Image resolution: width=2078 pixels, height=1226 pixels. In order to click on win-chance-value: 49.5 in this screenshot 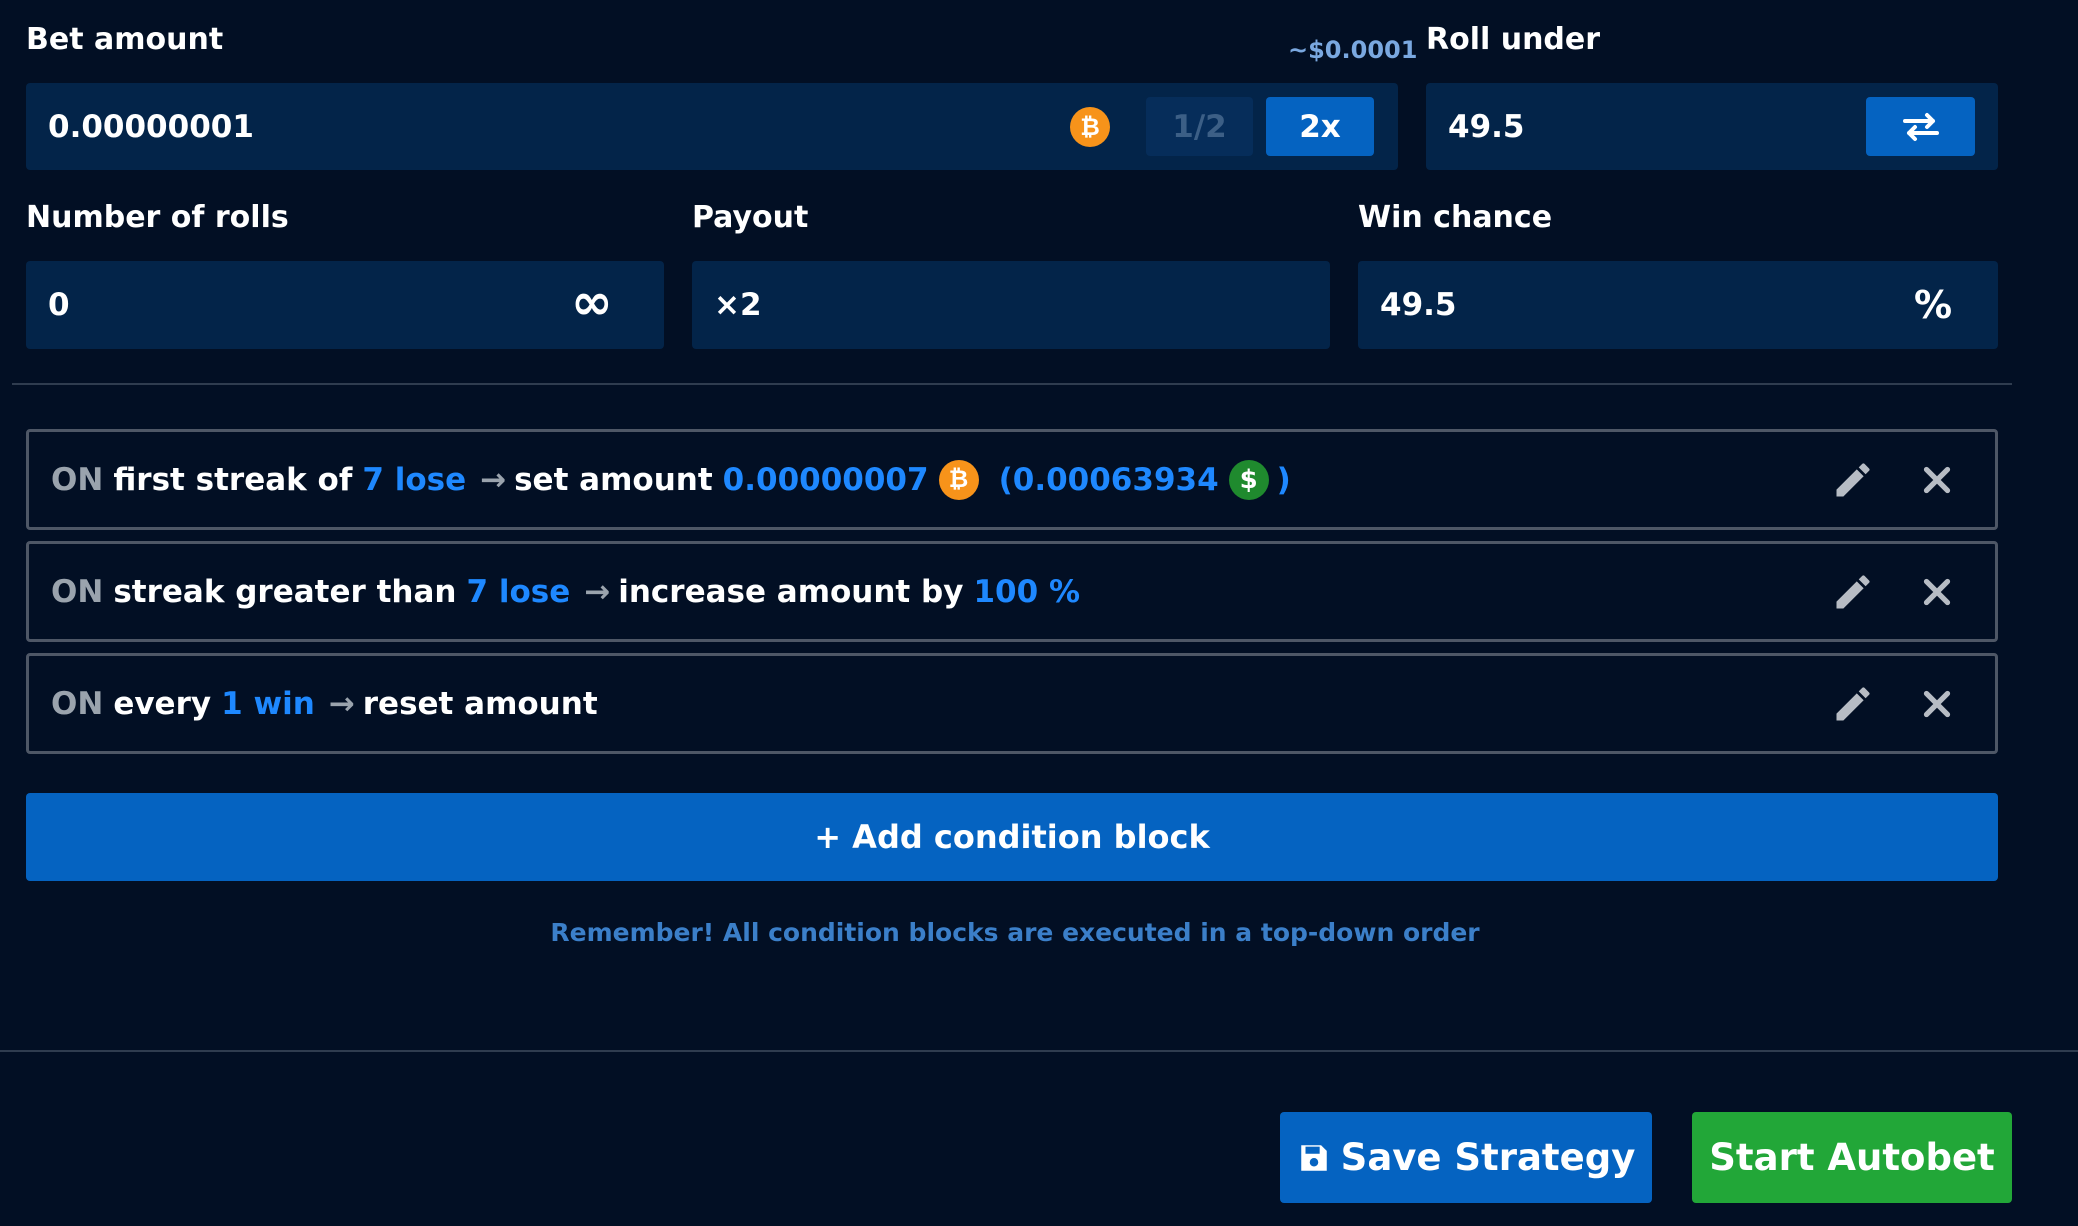, I will do `click(1418, 305)`.